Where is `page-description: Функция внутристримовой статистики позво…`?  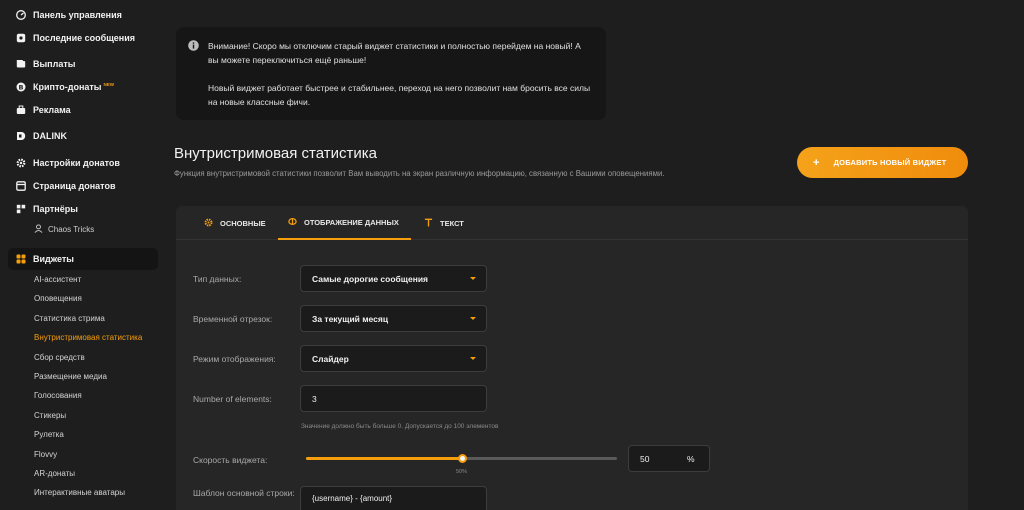
page-description: Функция внутристримовой статистики позво… is located at coordinates (419, 173).